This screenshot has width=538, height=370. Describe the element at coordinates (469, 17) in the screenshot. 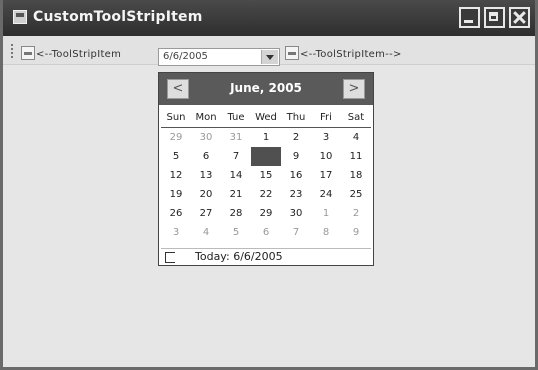

I see `minimize-button` at that location.